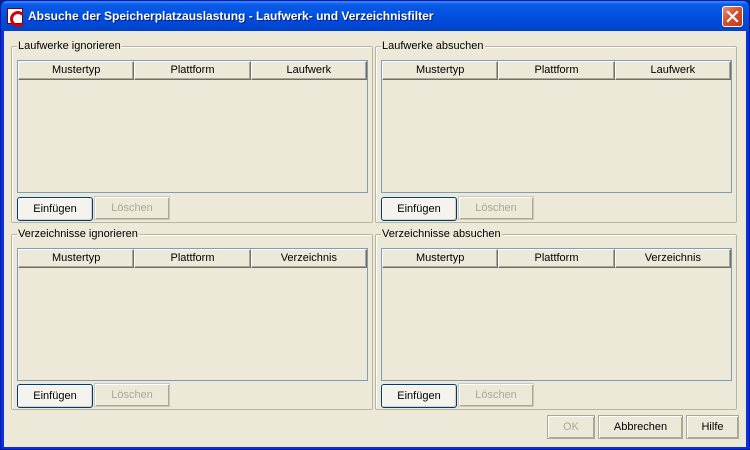 This screenshot has height=450, width=750. What do you see at coordinates (640, 427) in the screenshot?
I see `cancel-button: Abbrechen` at bounding box center [640, 427].